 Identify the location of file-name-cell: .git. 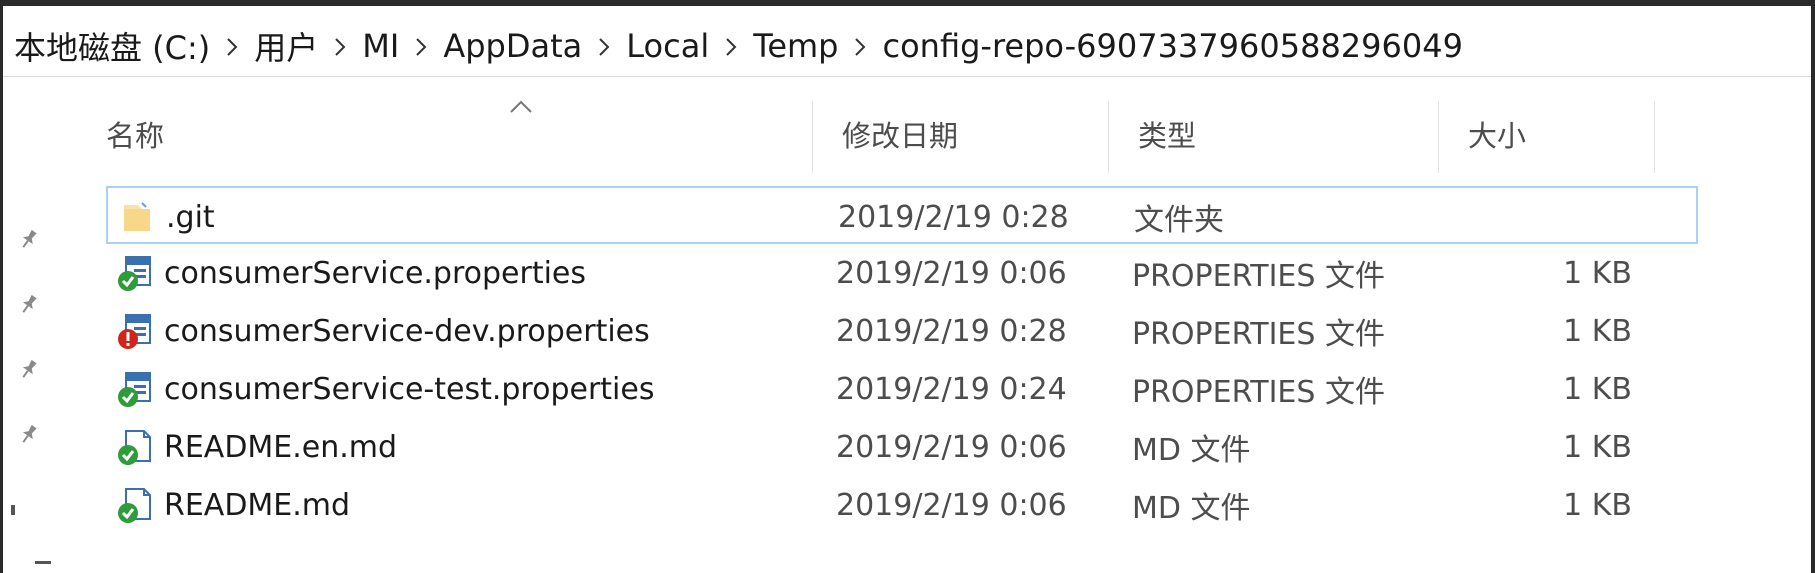
(165, 217).